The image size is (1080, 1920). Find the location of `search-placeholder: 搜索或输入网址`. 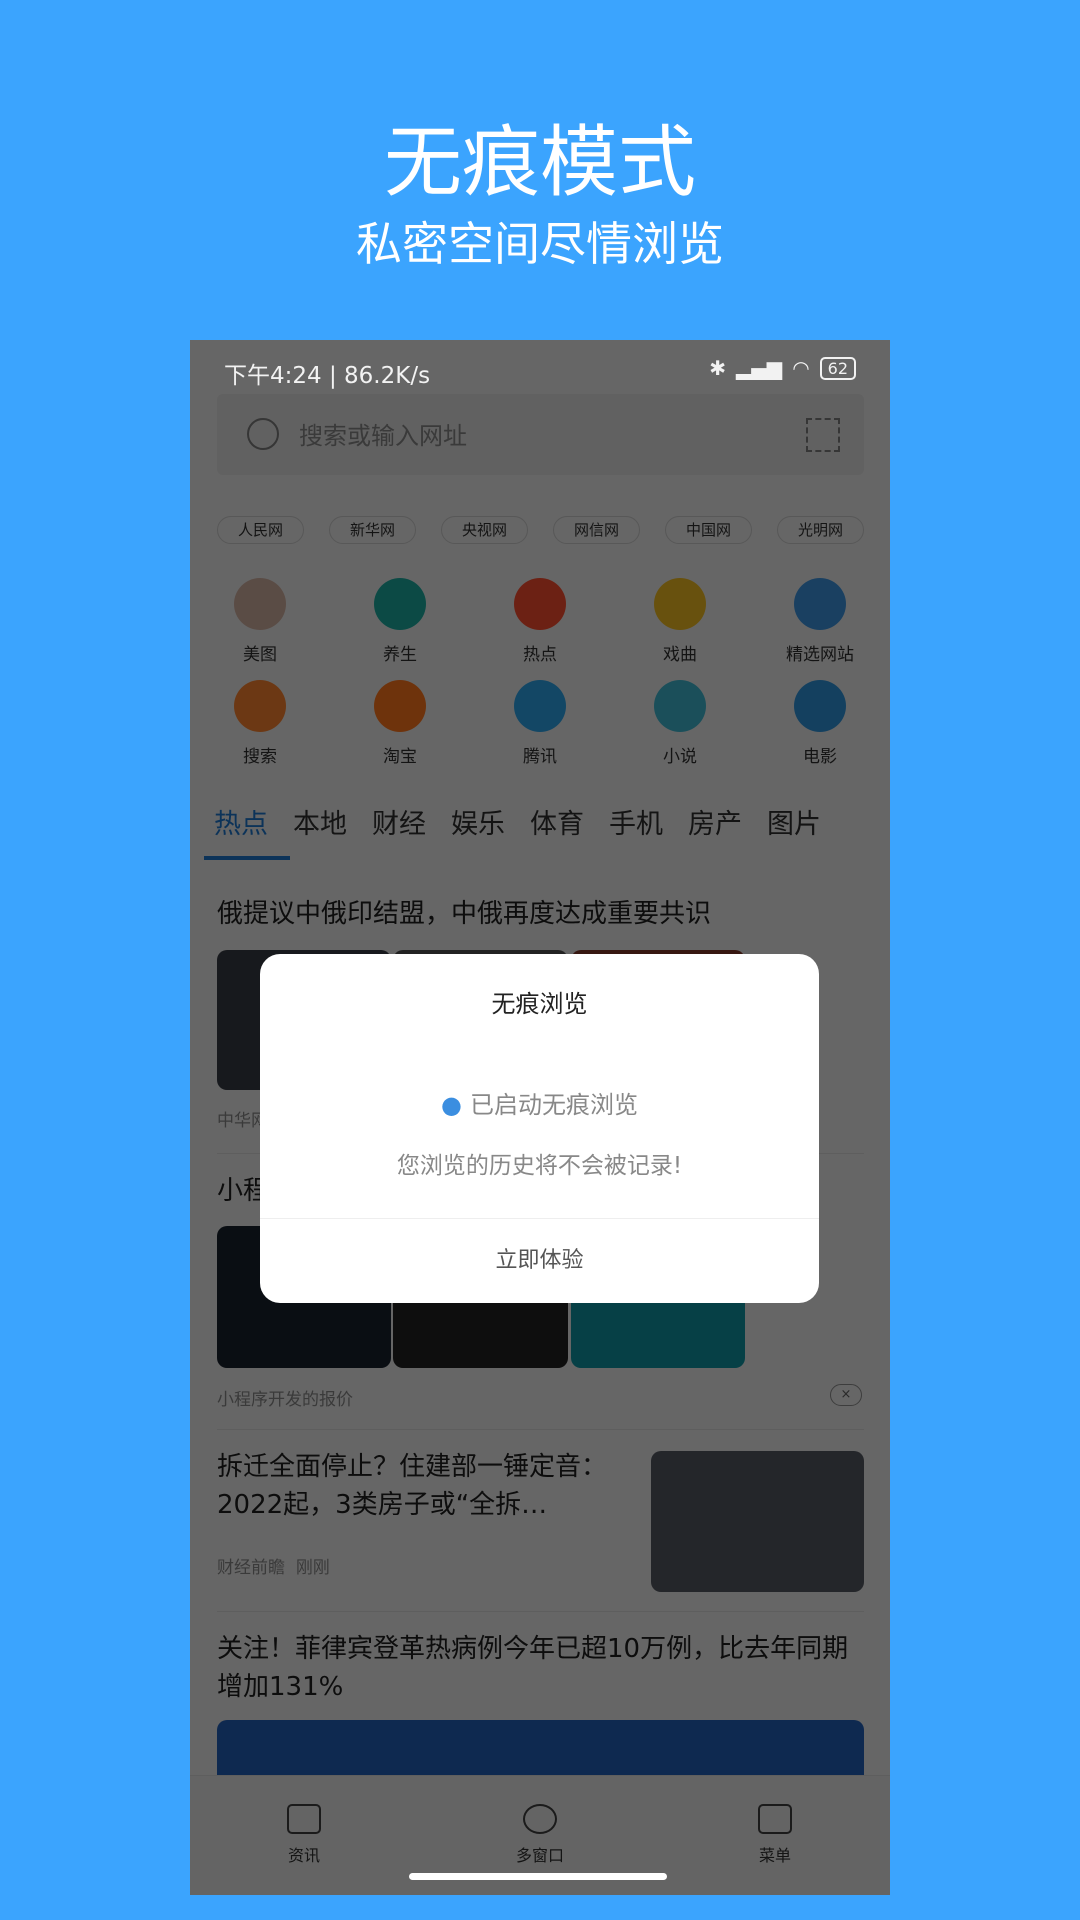

search-placeholder: 搜索或输入网址 is located at coordinates (383, 436).